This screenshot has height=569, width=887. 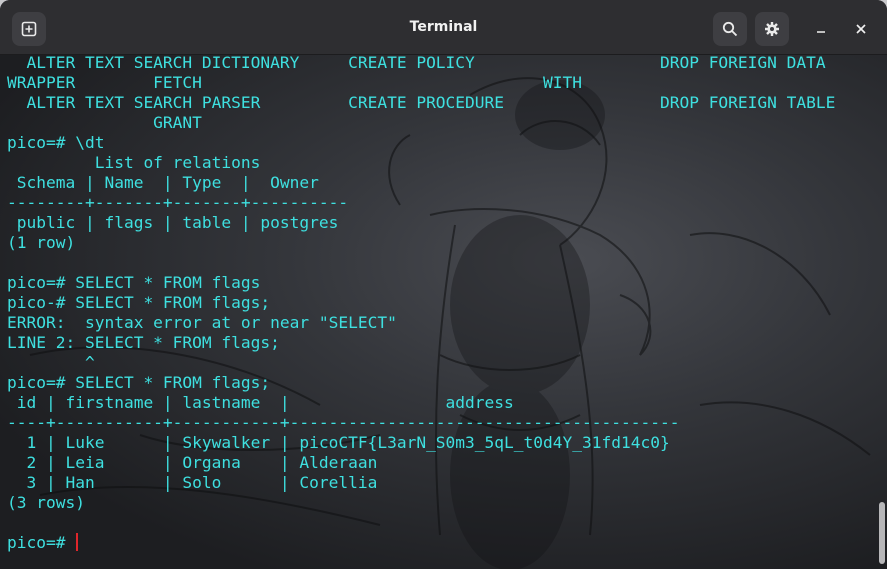 What do you see at coordinates (134, 162) in the screenshot?
I see `terminal-line: List of relations` at bounding box center [134, 162].